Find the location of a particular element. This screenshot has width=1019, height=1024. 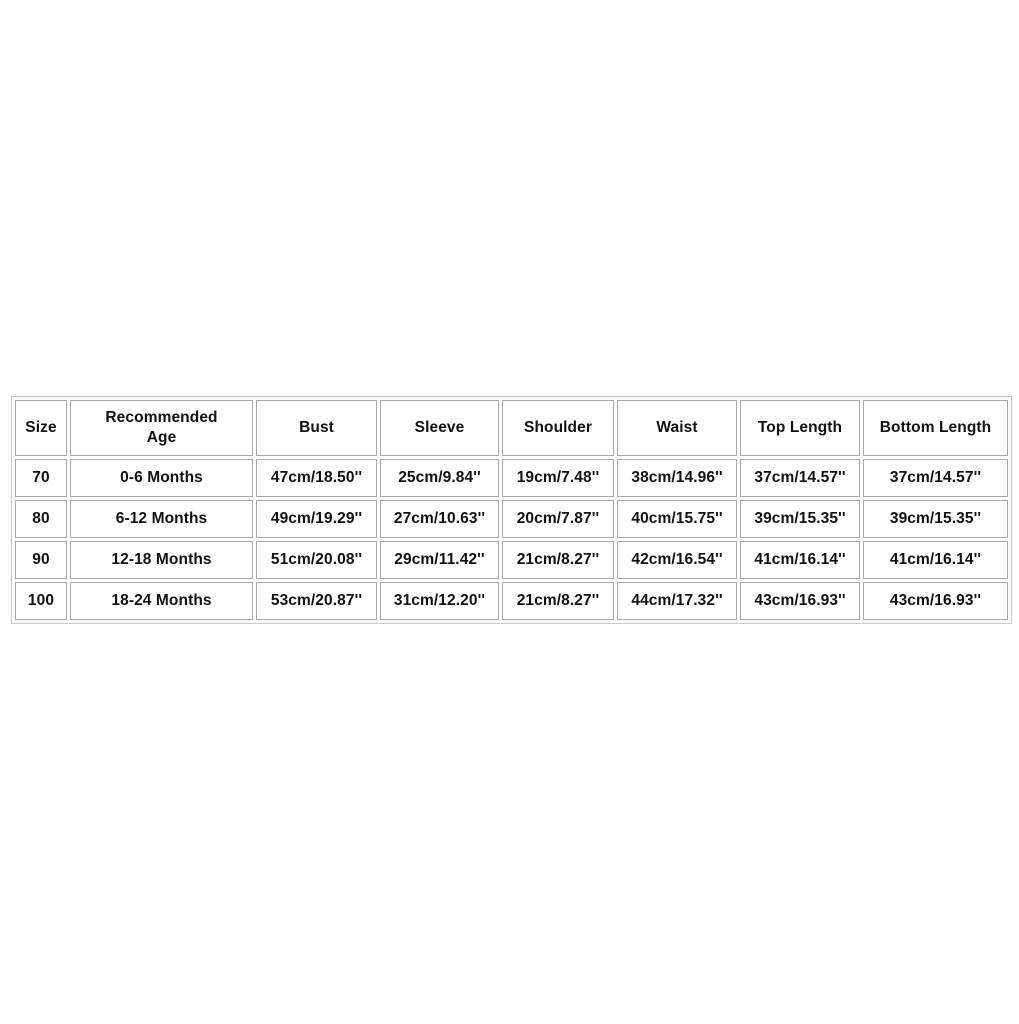

column-header-bottom-length: Bottom Length is located at coordinates (935, 428).